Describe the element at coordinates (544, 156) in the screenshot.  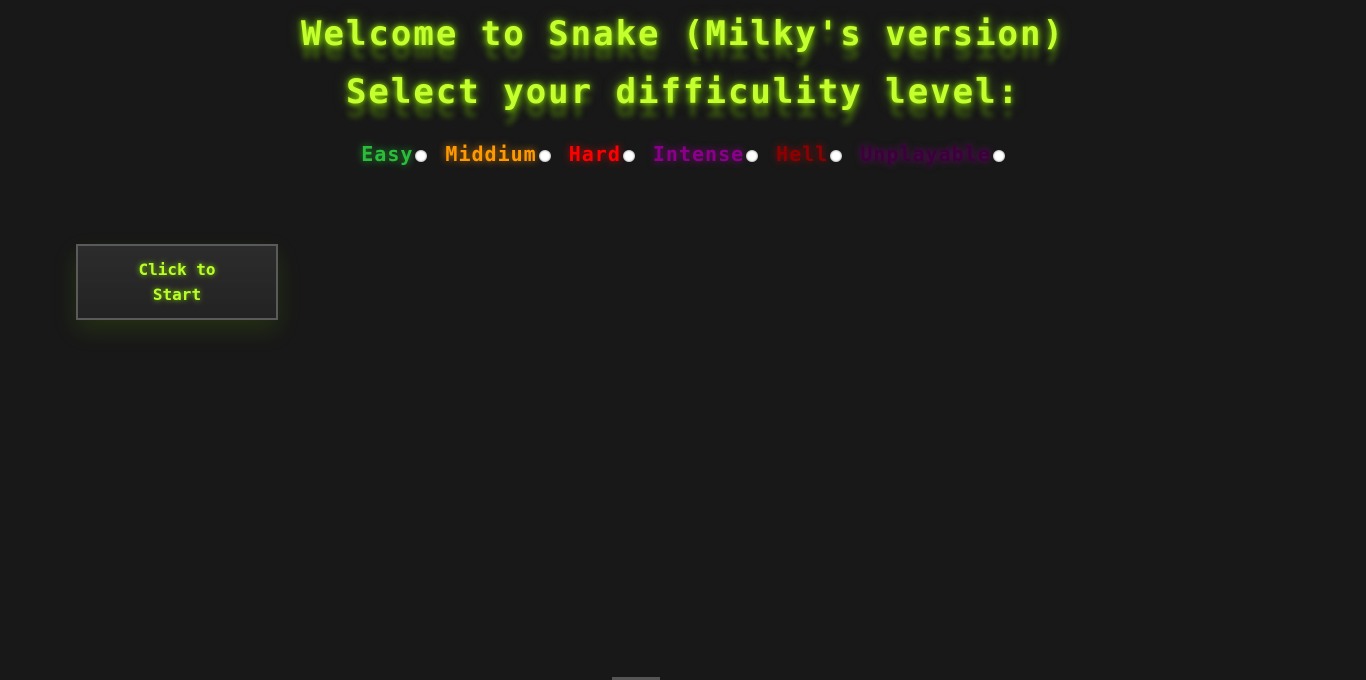
I see `difficulty-middium-radio` at that location.